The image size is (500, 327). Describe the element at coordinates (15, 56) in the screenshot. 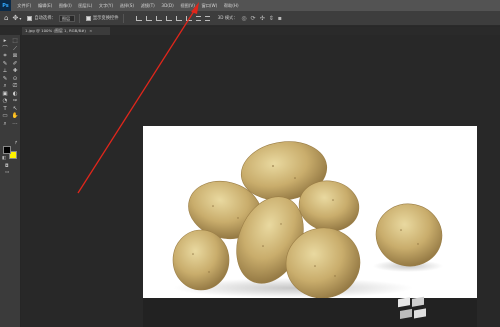

I see `frame-icon: ⊠` at that location.